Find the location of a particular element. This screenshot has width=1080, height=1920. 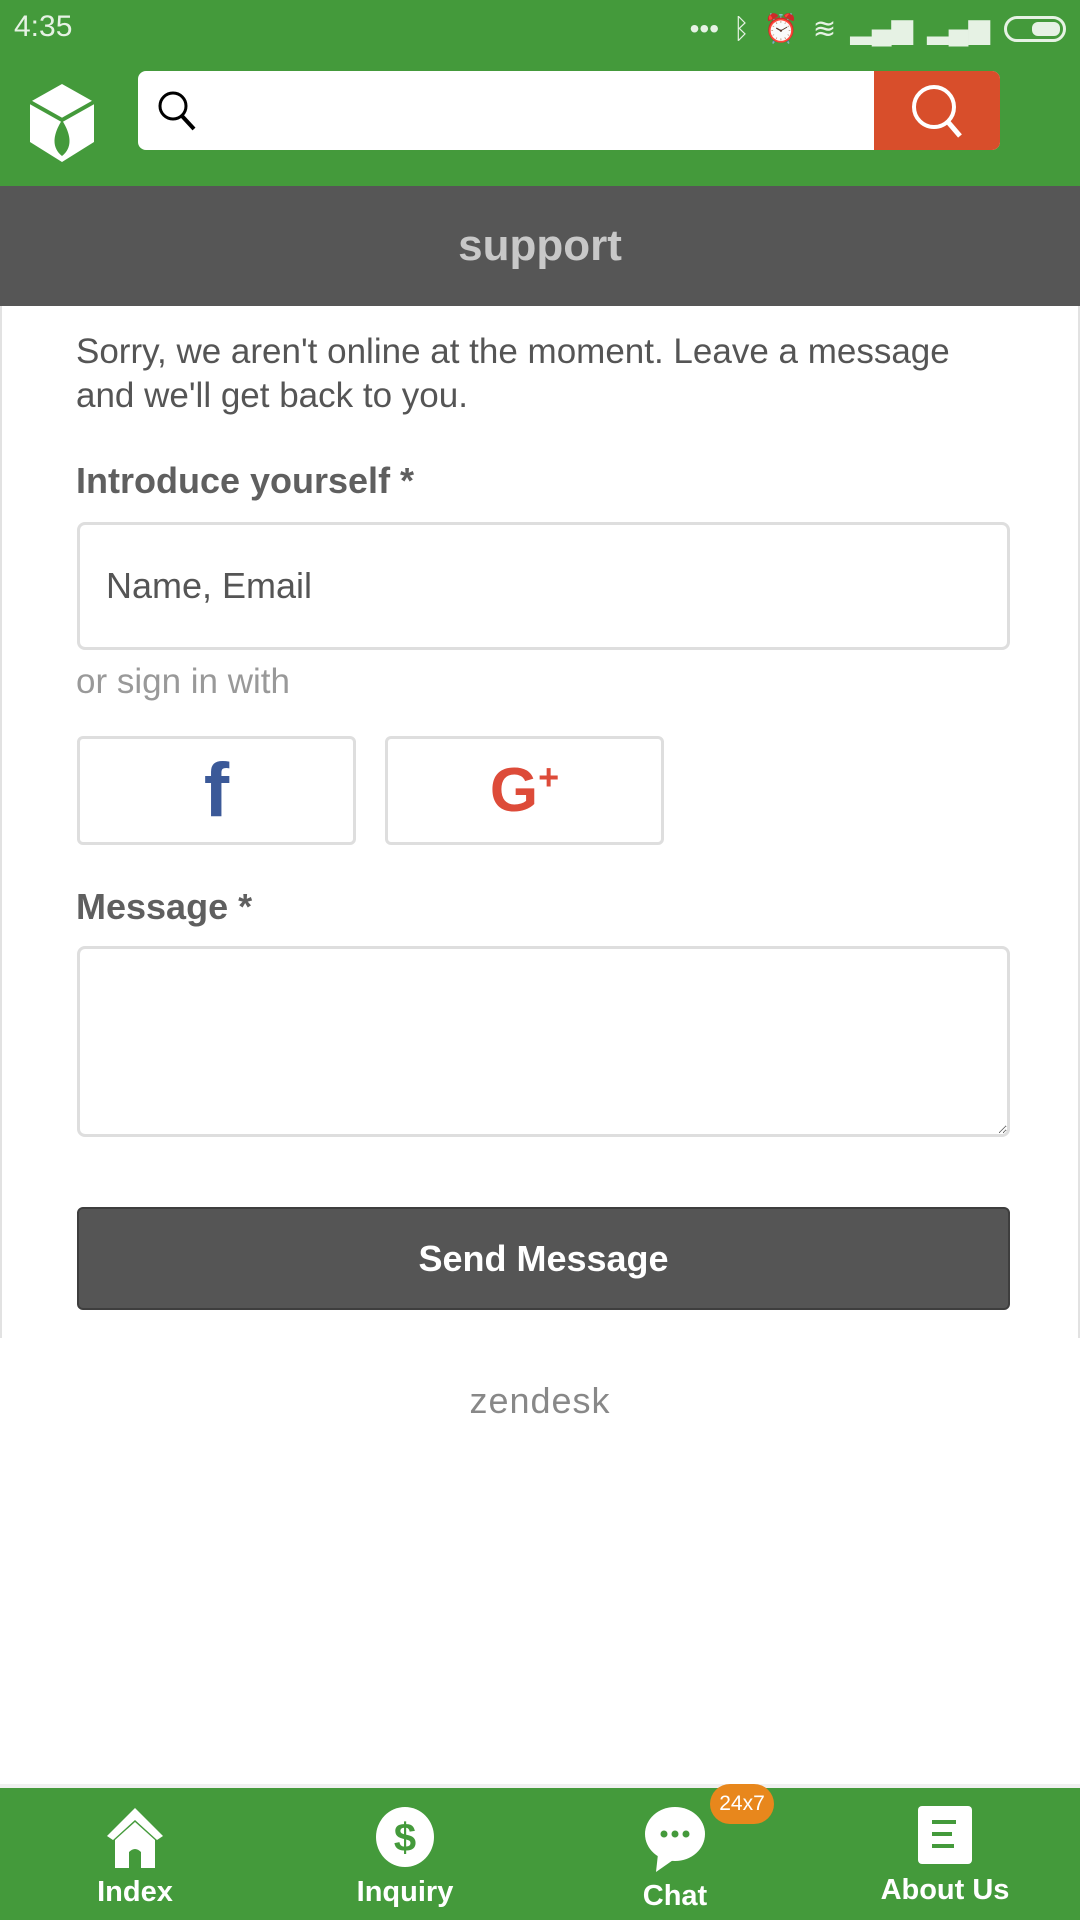

message-label: Message * is located at coordinates (164, 906).